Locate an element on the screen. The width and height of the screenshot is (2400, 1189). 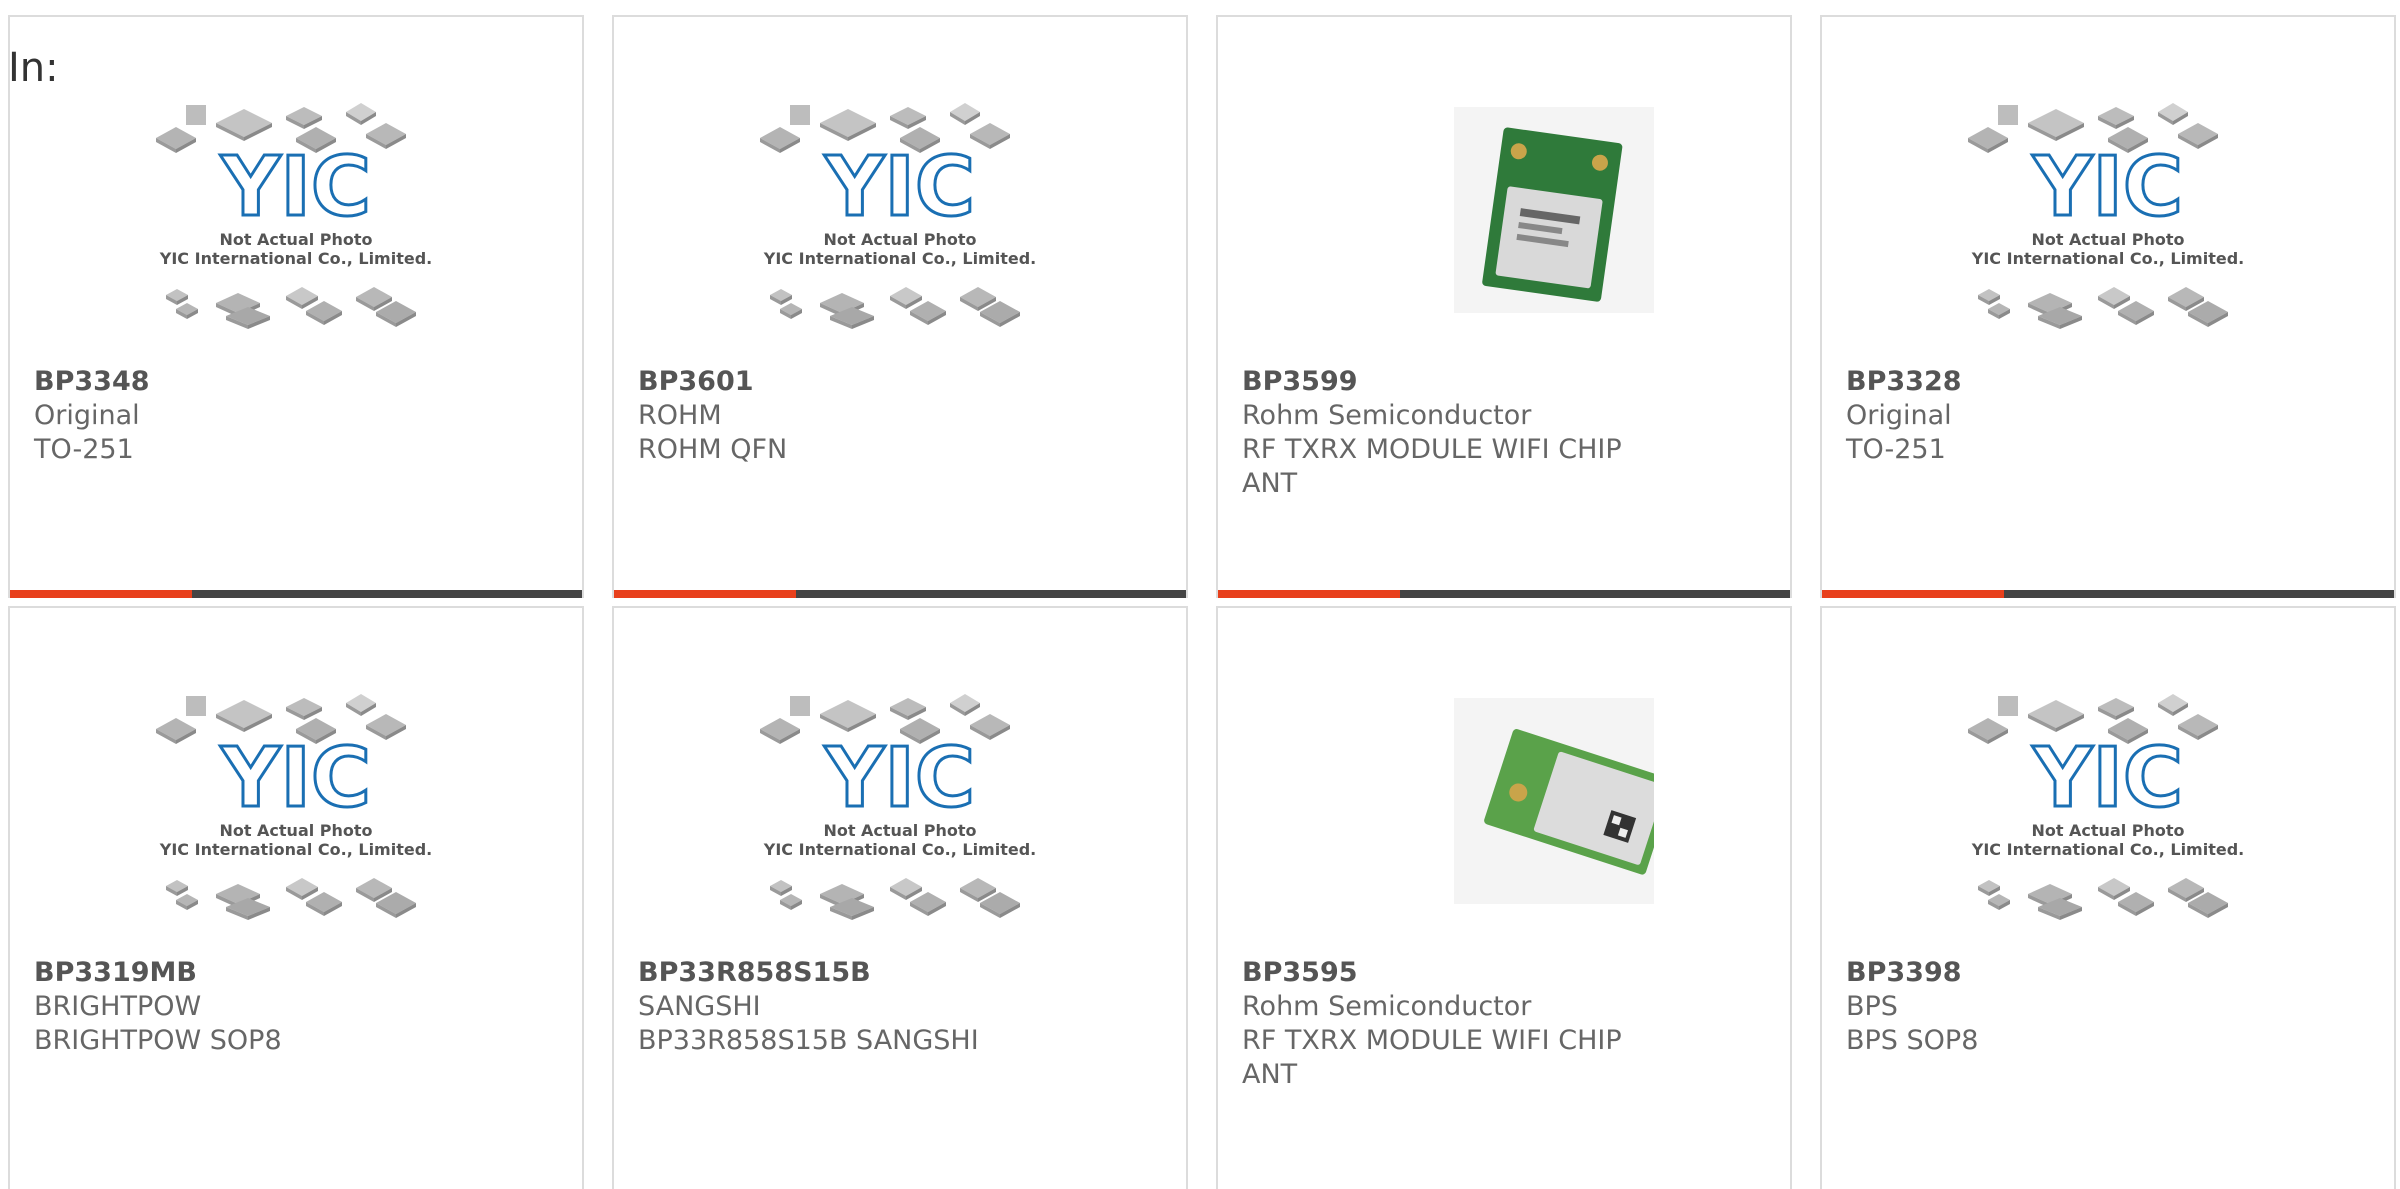
in-label: In: is located at coordinates (33, 68).